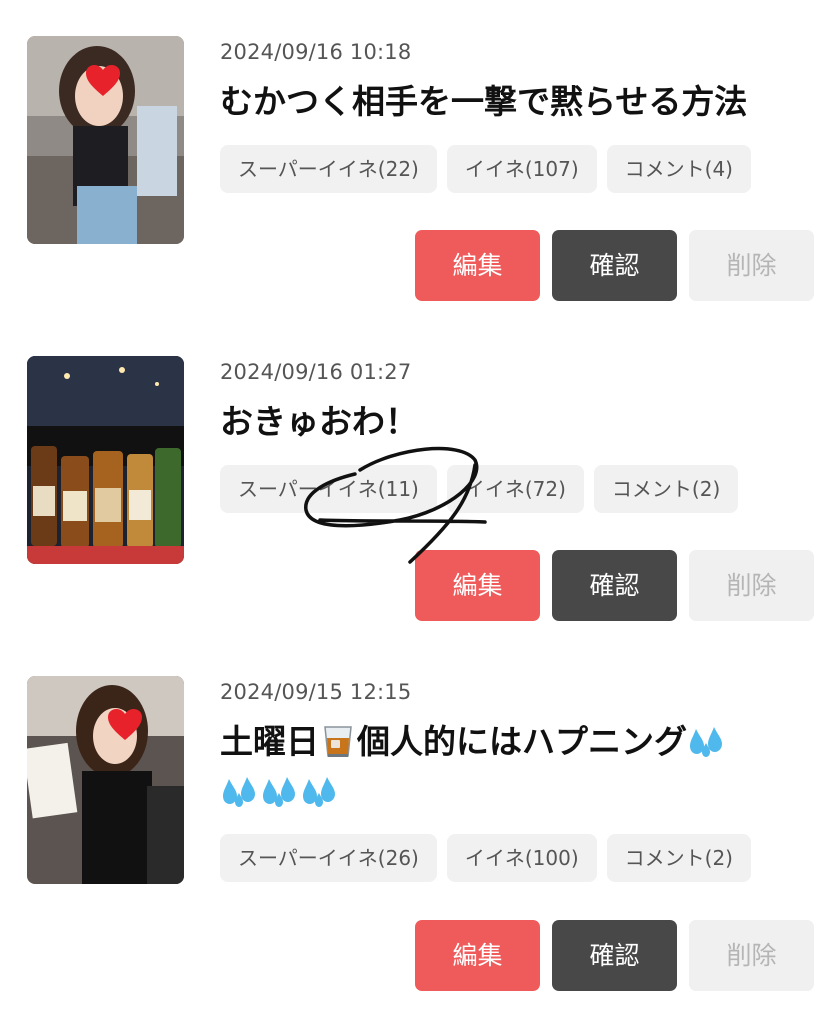 This screenshot has width=840, height=1013. What do you see at coordinates (328, 169) in the screenshot?
I see `super-like-count: スーパーイイネ(22)` at bounding box center [328, 169].